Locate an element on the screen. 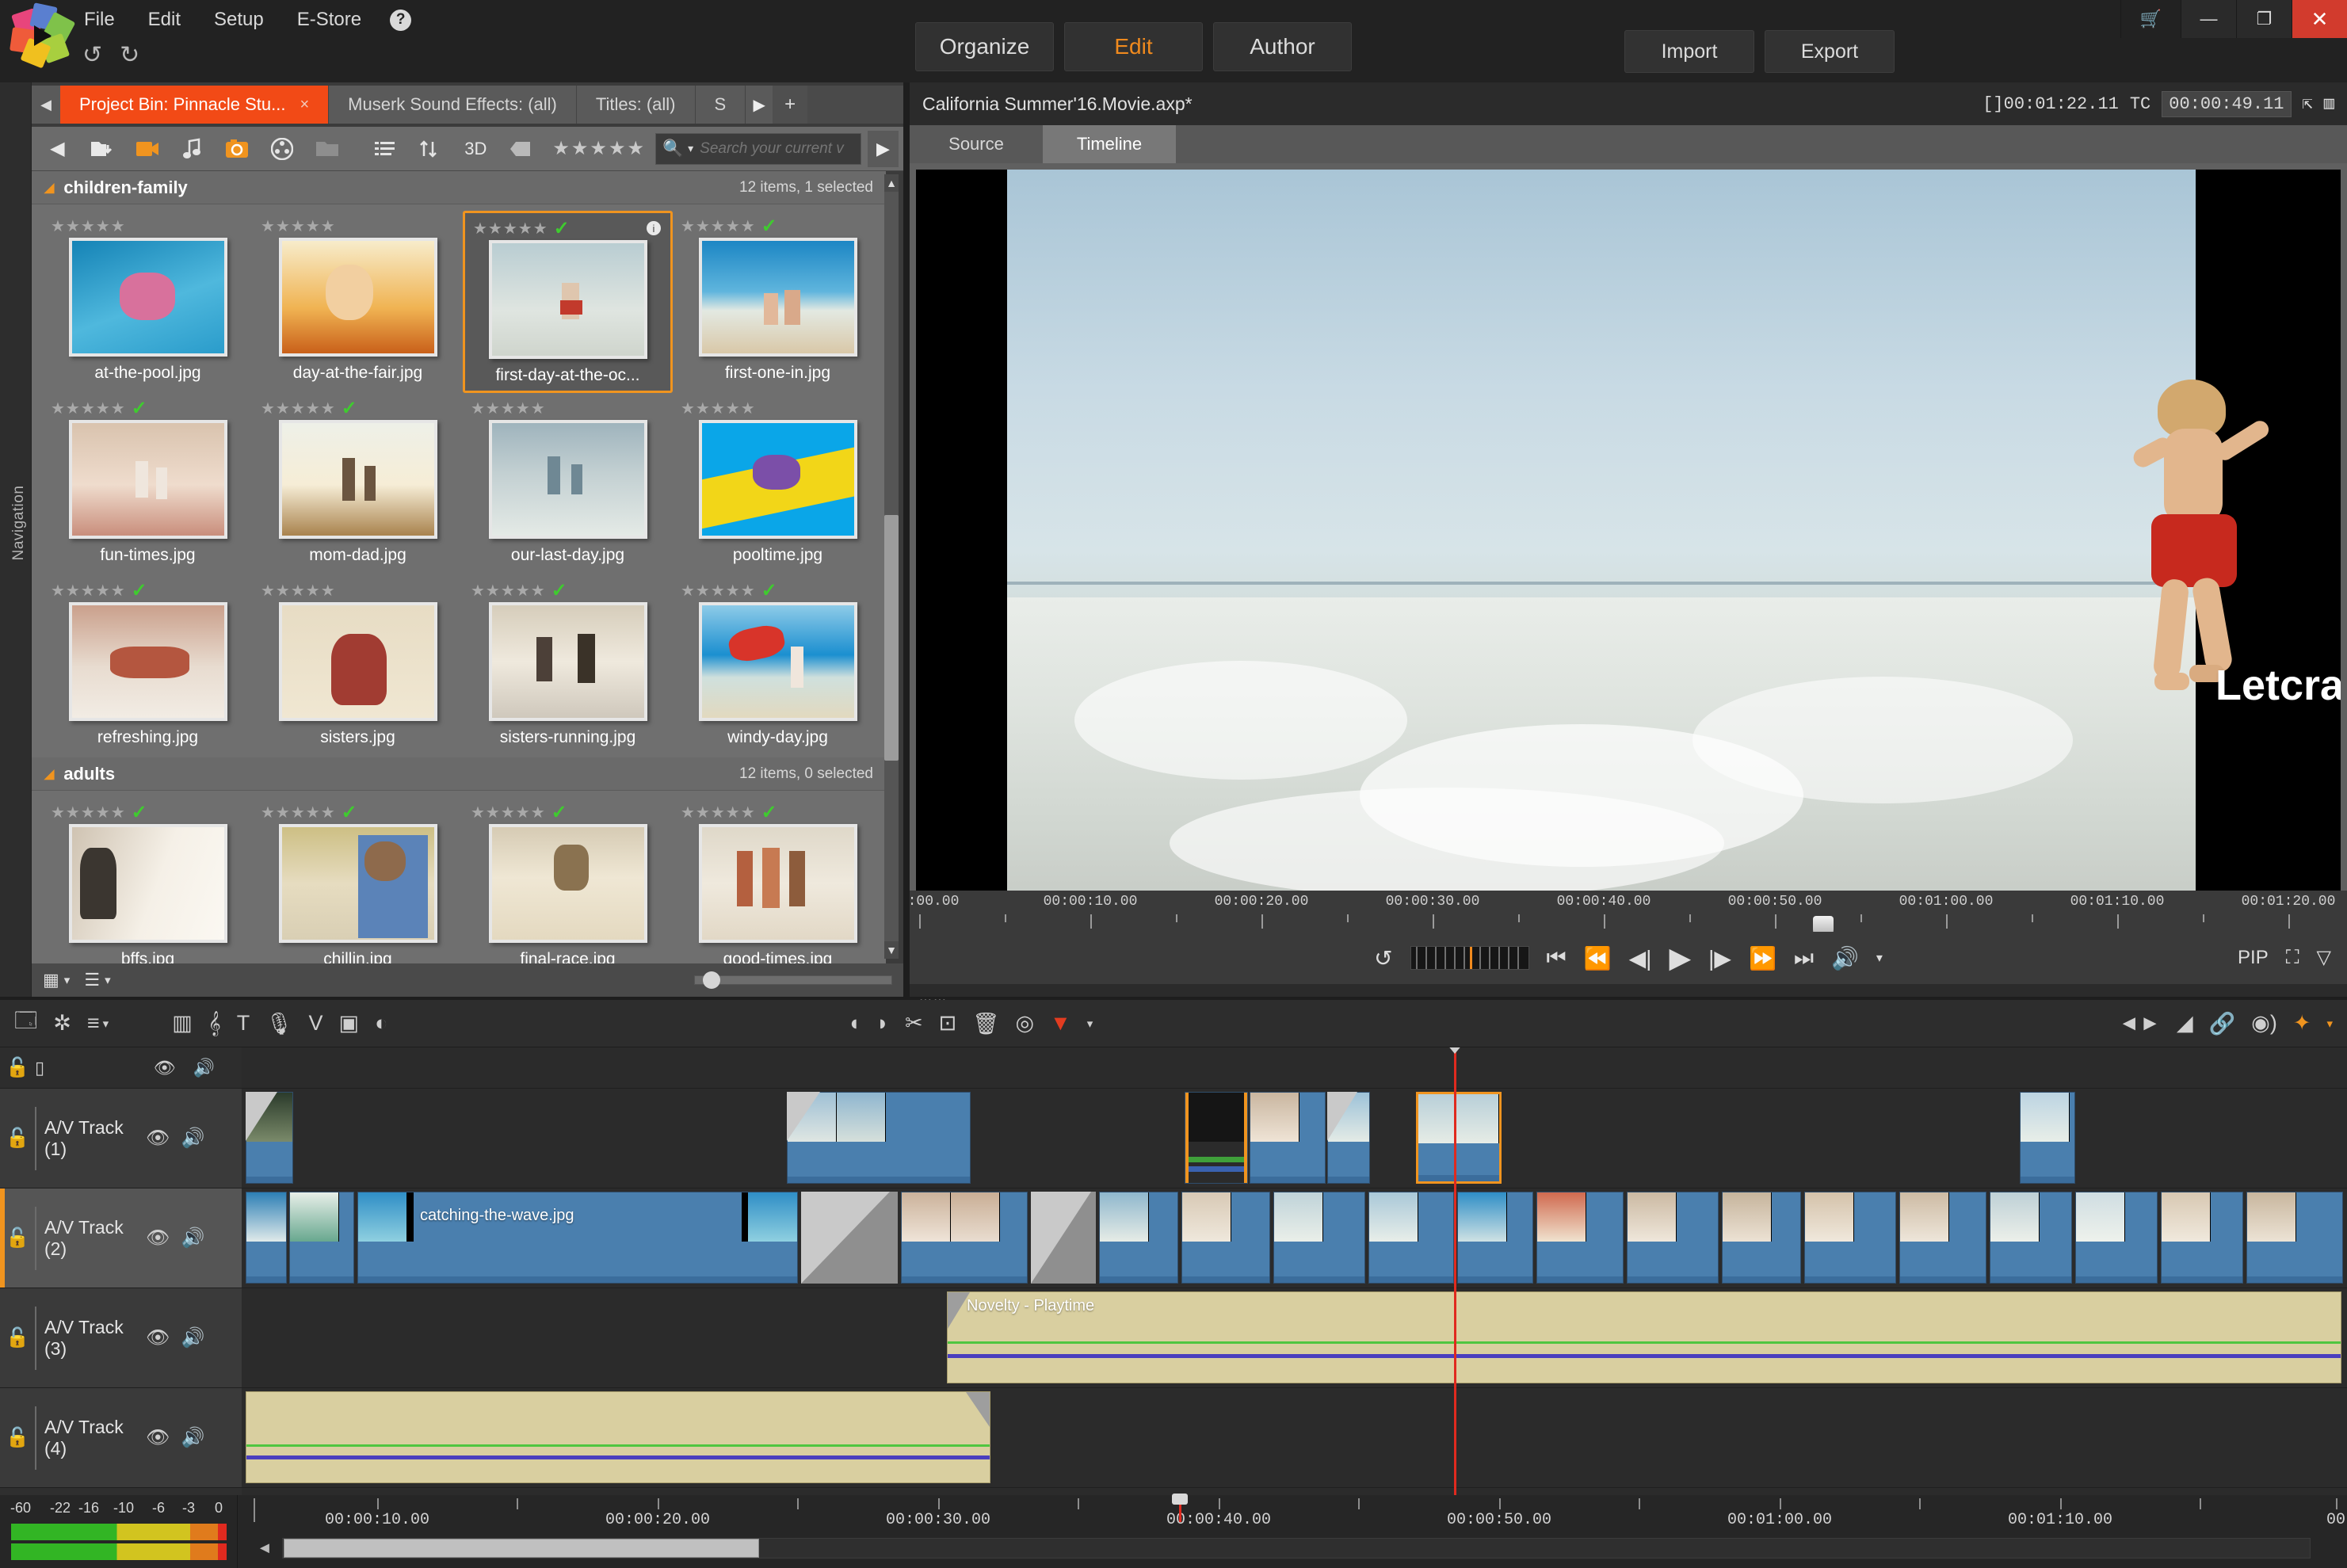 This screenshot has width=2347, height=1568. import-folder-icon is located at coordinates (103, 149).